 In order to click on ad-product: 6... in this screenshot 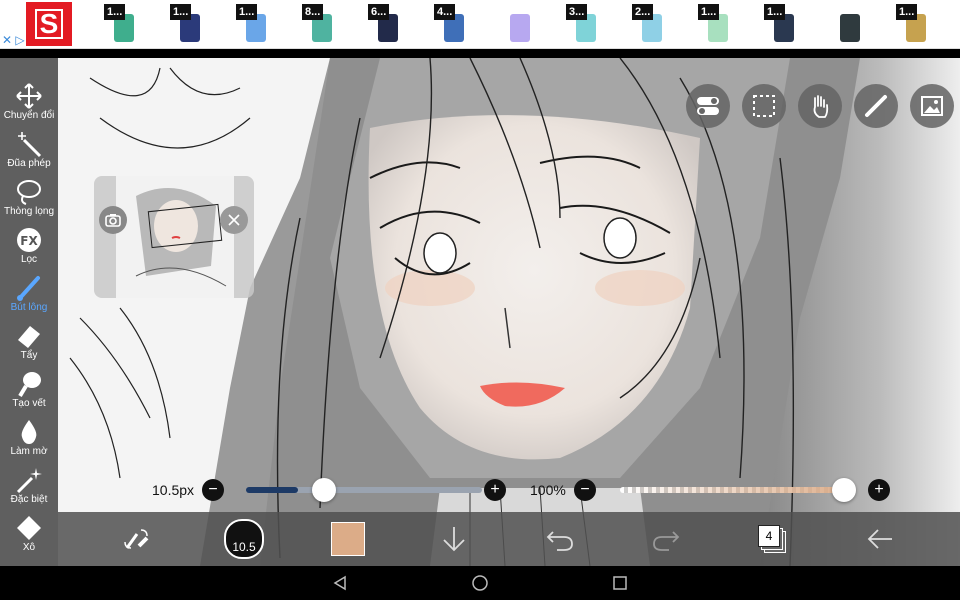, I will do `click(388, 24)`.